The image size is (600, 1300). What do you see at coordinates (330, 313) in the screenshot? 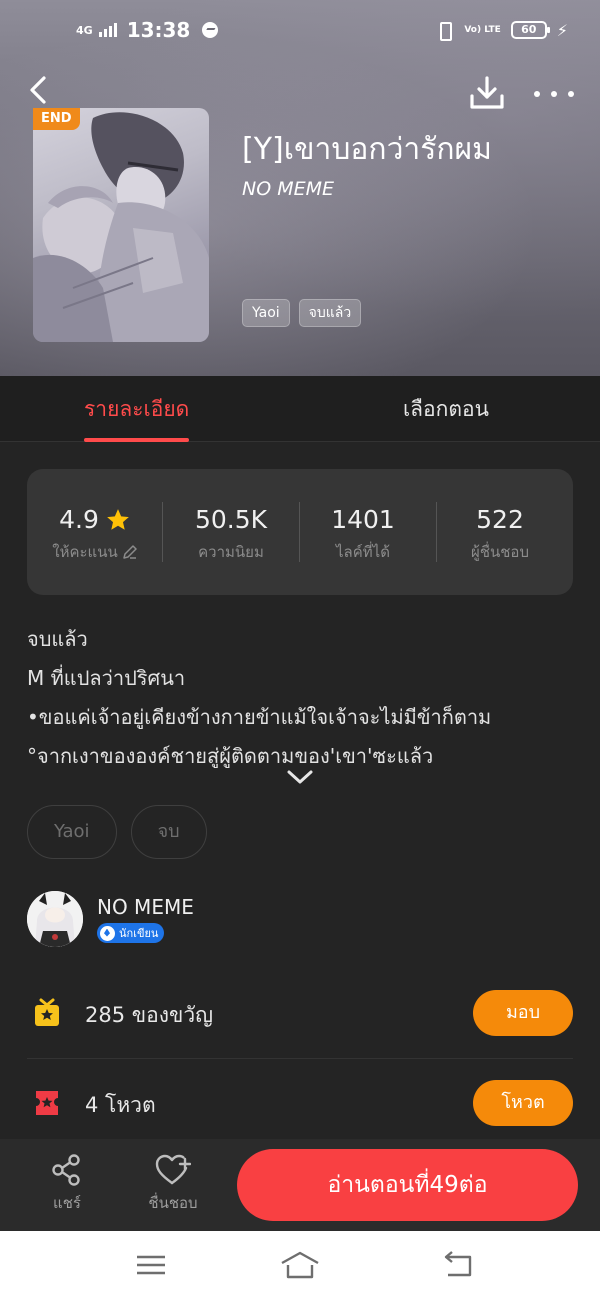
I see `hero-tag: จบแล้ว` at bounding box center [330, 313].